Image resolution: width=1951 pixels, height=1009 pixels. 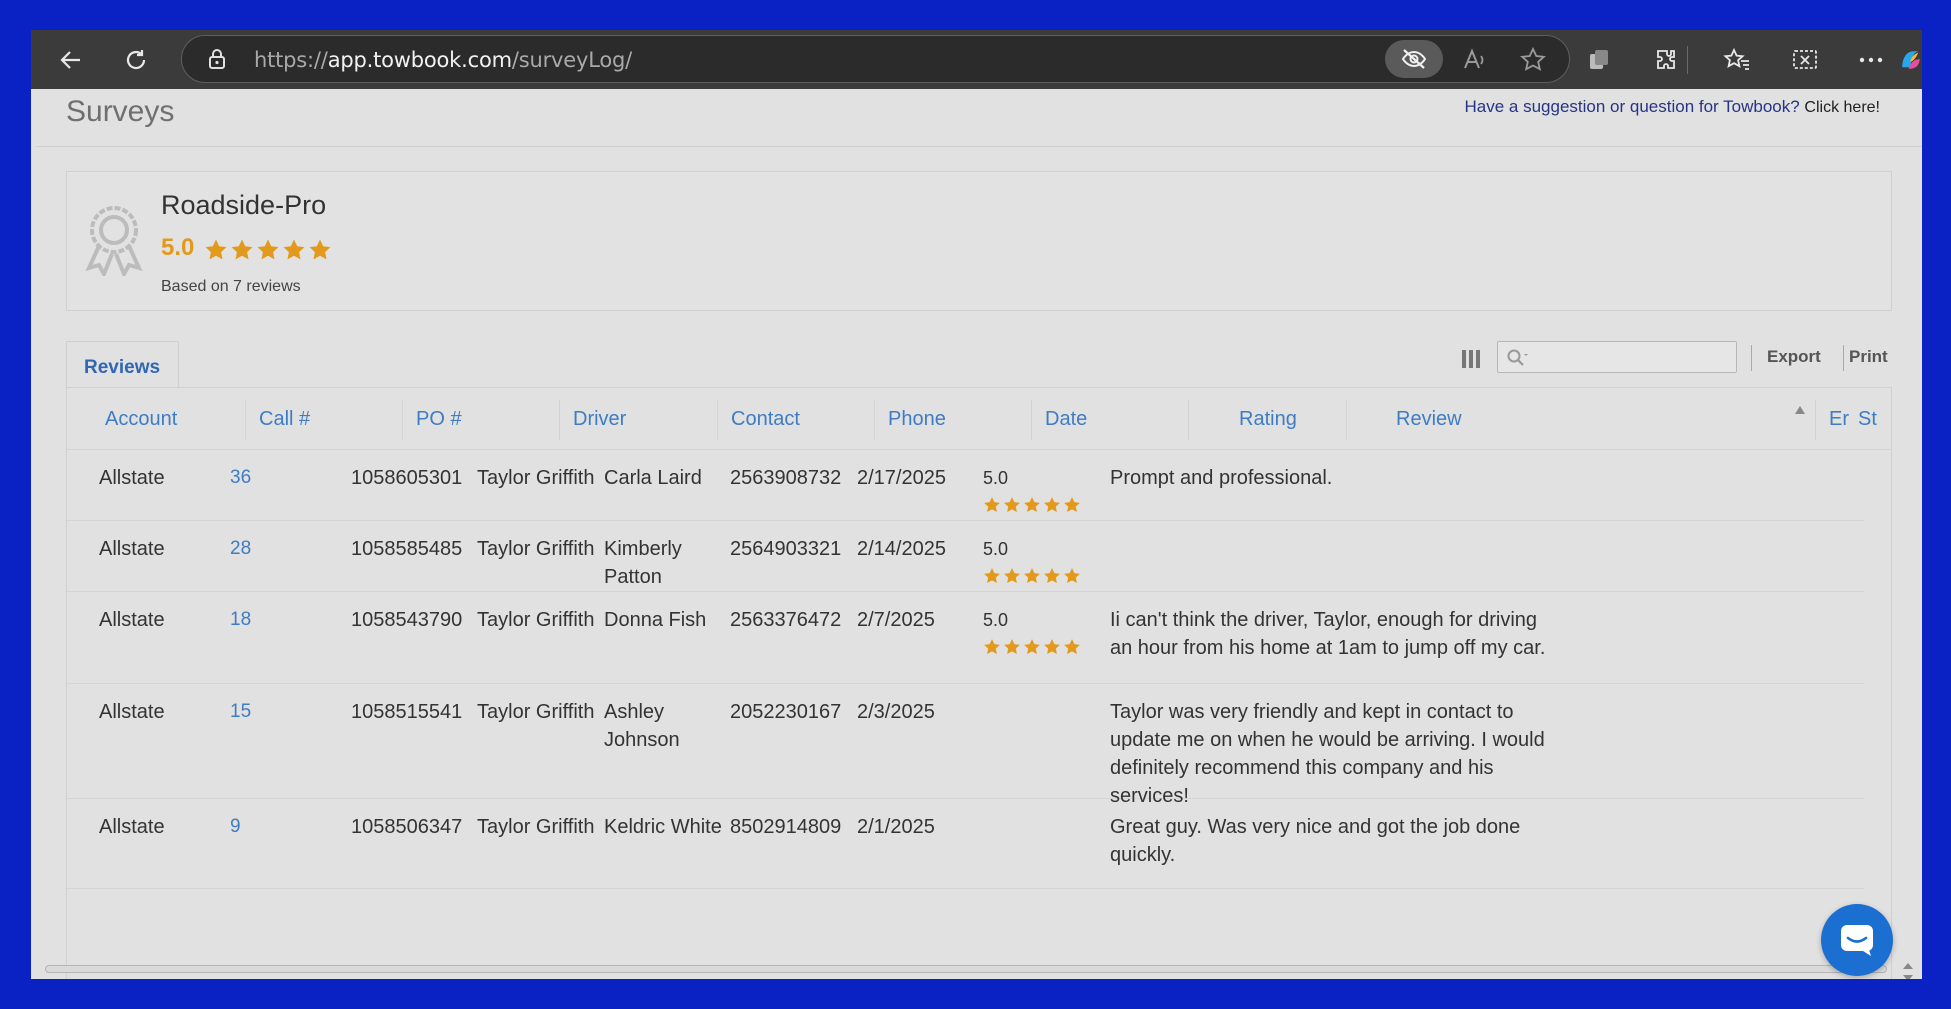 What do you see at coordinates (1910, 60) in the screenshot?
I see `copilot-icon` at bounding box center [1910, 60].